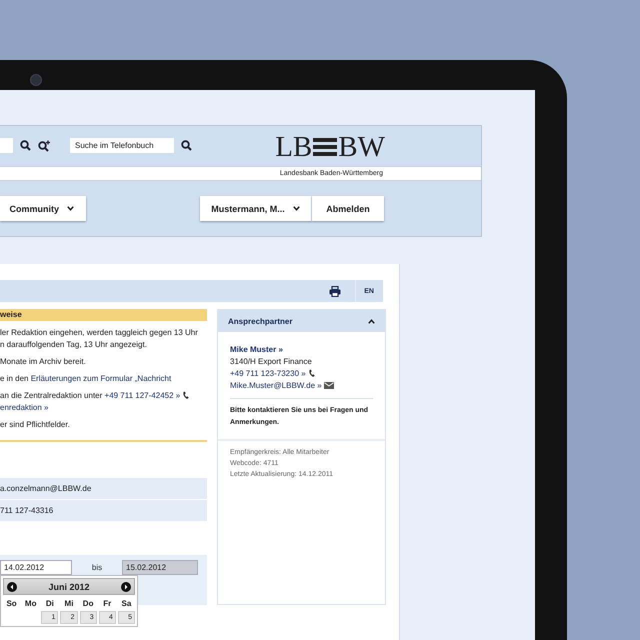  I want to click on weekday-label: Mo, so click(31, 604).